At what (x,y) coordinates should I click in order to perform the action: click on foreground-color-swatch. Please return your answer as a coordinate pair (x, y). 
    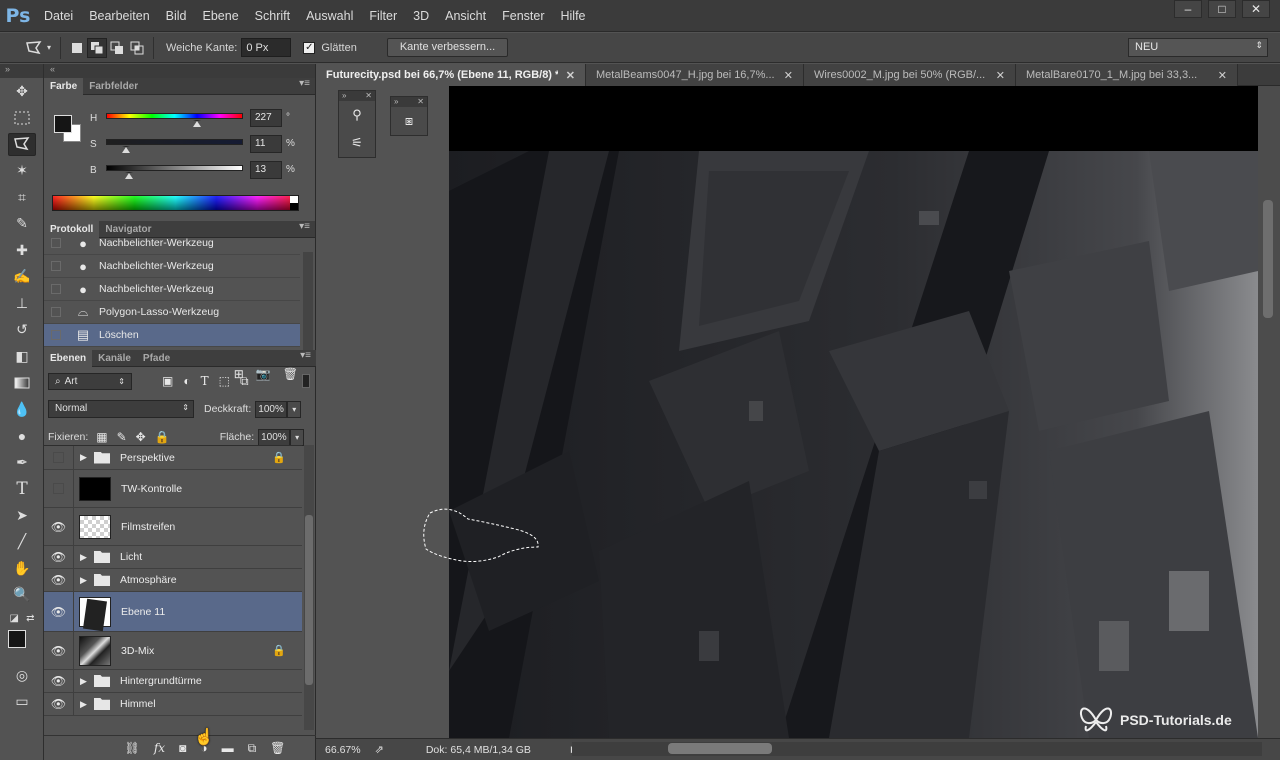
    Looking at the image, I should click on (17, 639).